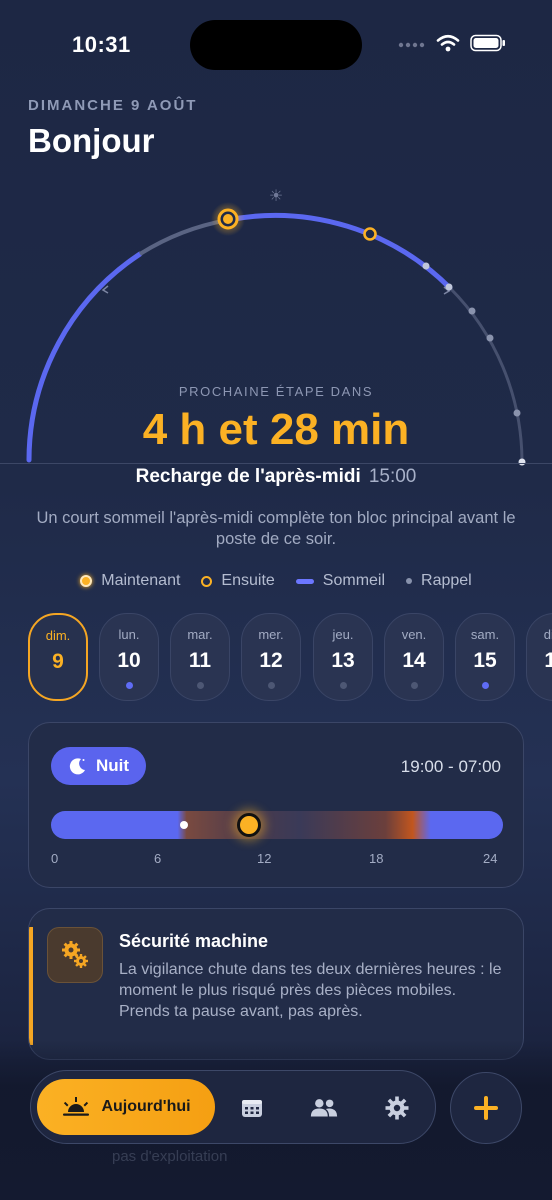 The width and height of the screenshot is (552, 1200). What do you see at coordinates (276, 429) in the screenshot?
I see `countdown-value: 4 h et 28 min` at bounding box center [276, 429].